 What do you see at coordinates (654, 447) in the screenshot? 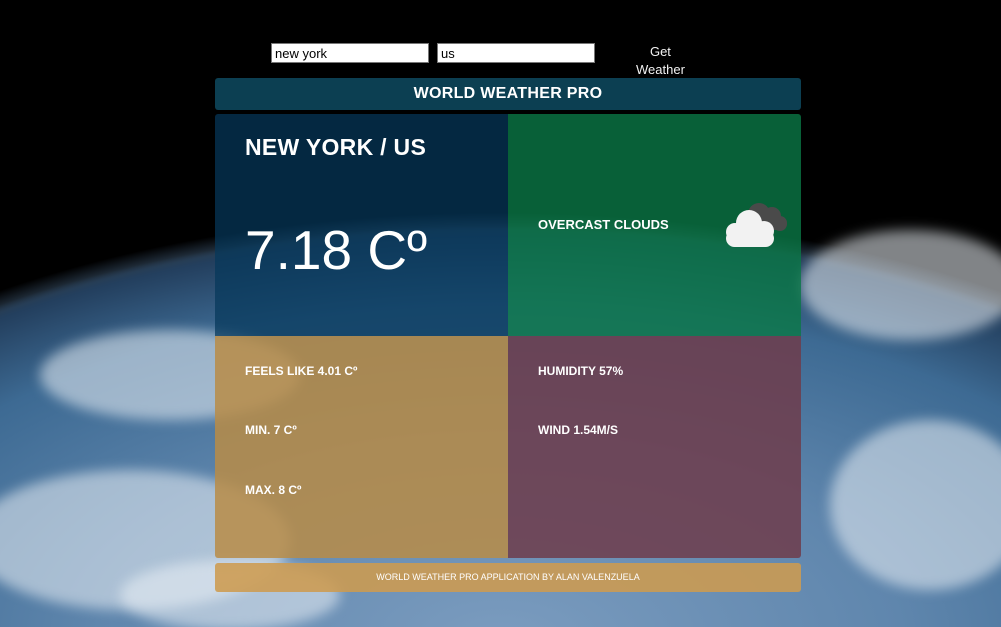
I see `humidity-wind-panel: HUMIDITY 57% WIND 1.54M/S` at bounding box center [654, 447].